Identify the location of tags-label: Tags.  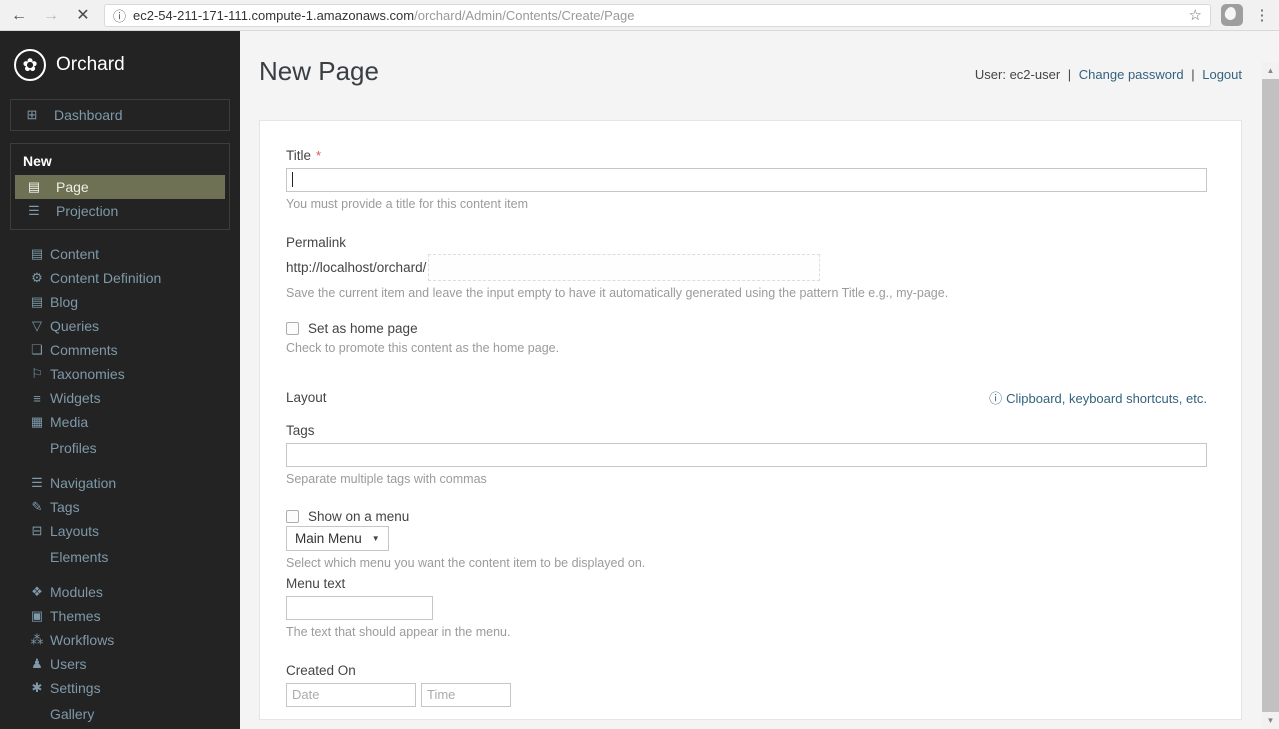
(300, 430).